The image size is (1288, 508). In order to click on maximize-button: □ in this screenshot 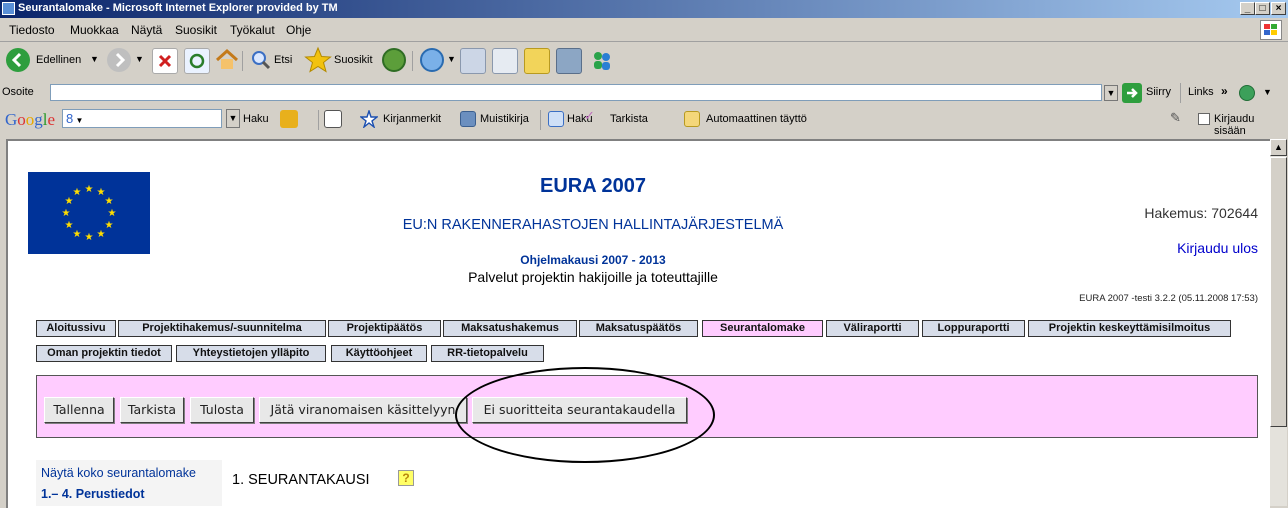, I will do `click(1262, 8)`.